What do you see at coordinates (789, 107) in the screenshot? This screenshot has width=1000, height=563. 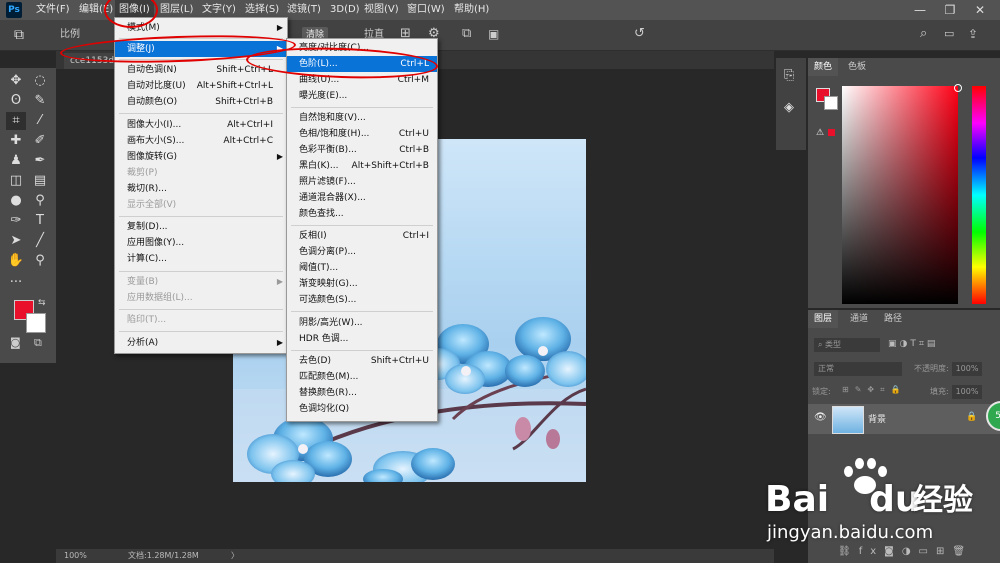 I see `properties-panel-icon: ◈` at bounding box center [789, 107].